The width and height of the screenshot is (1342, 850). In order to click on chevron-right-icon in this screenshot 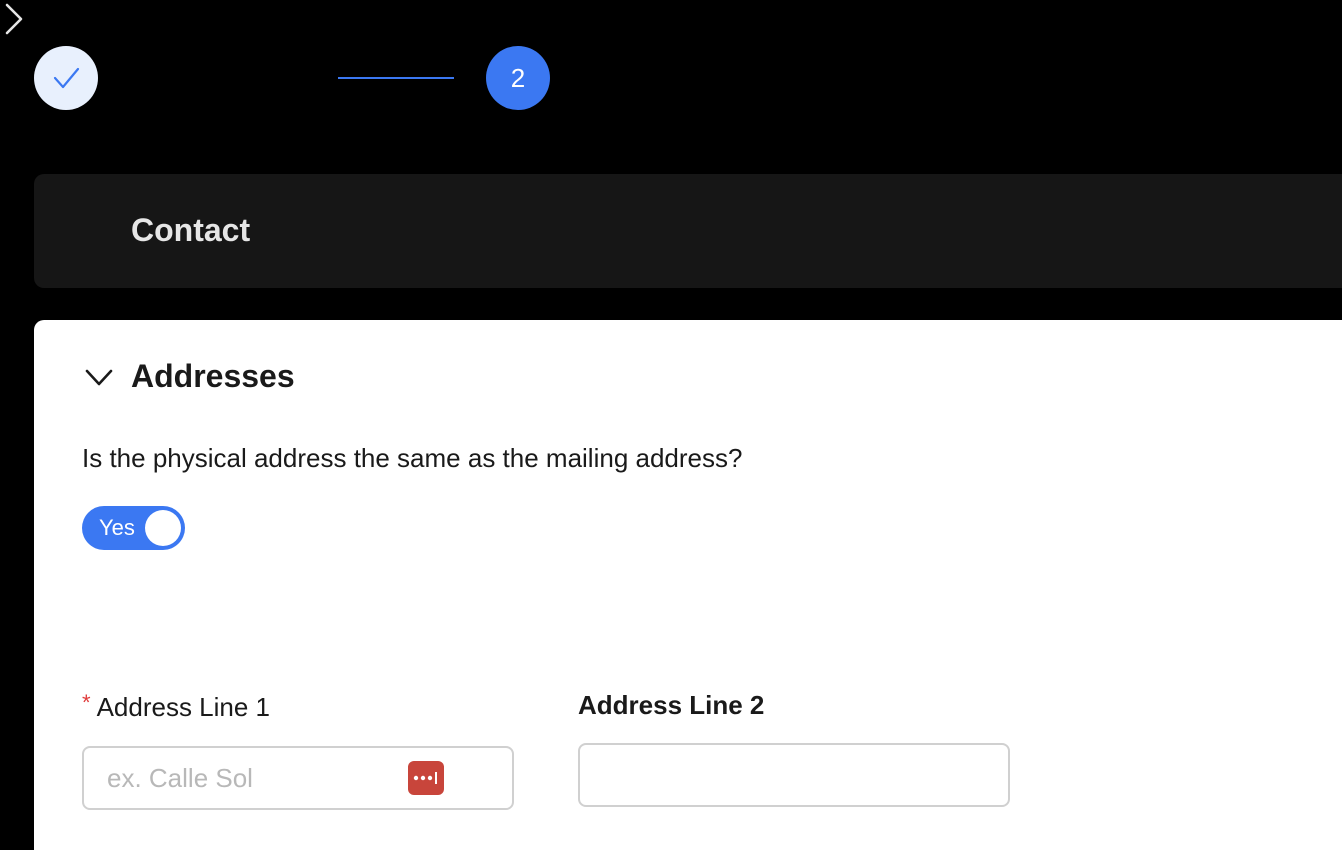, I will do `click(14, 19)`.